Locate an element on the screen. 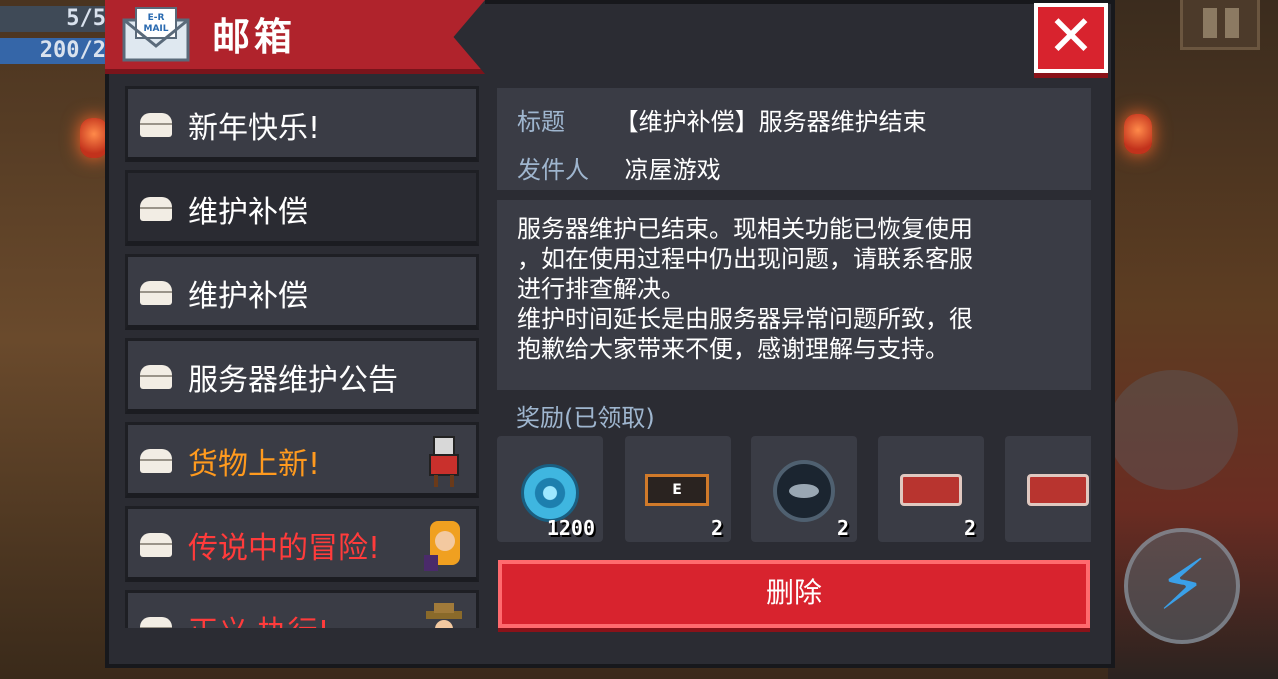 Image resolution: width=1278 pixels, height=679 pixels. mail-item-maintenance-compensation-selected: 维护补偿 is located at coordinates (302, 208).